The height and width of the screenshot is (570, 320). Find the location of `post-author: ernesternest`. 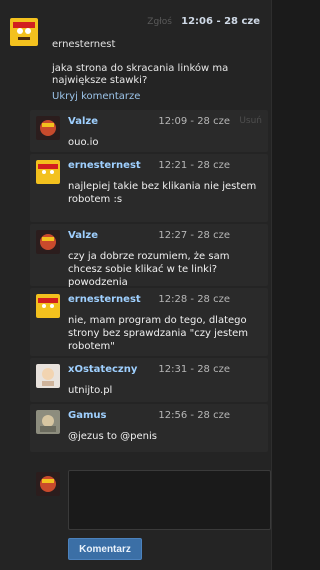

post-author: ernesternest is located at coordinates (83, 44).